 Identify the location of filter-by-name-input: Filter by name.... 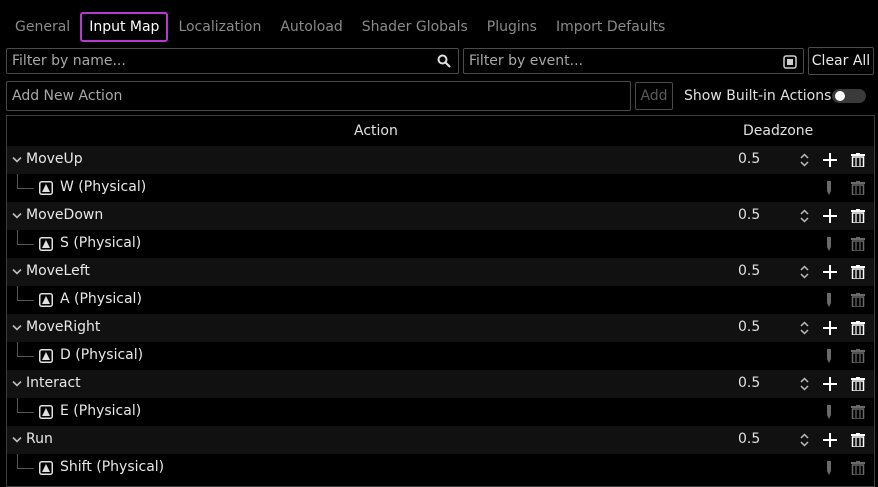
(232, 61).